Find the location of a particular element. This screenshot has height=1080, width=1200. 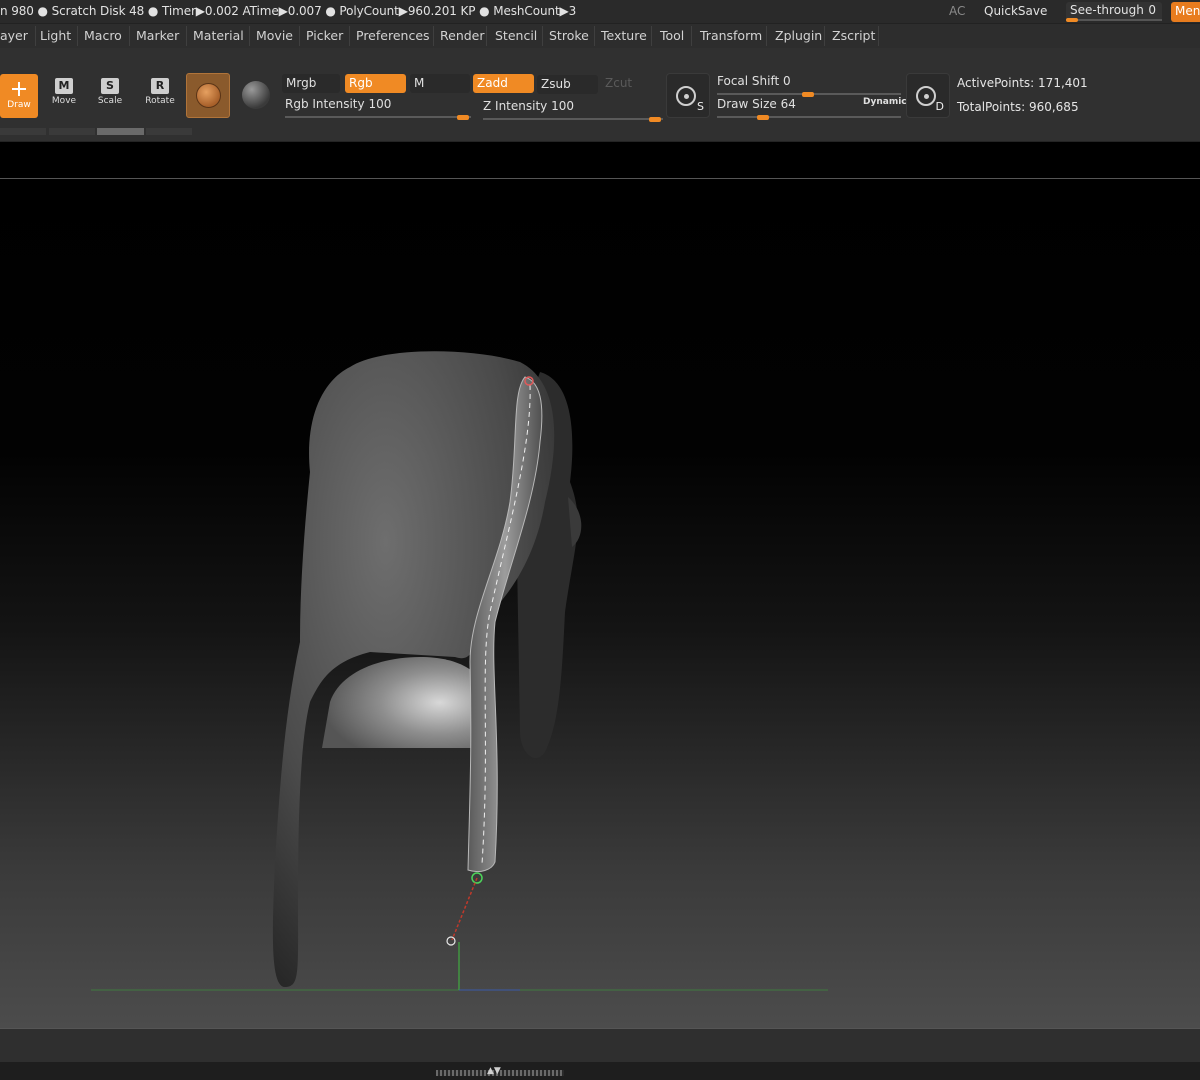

menu-macro: Macro is located at coordinates (107, 36).